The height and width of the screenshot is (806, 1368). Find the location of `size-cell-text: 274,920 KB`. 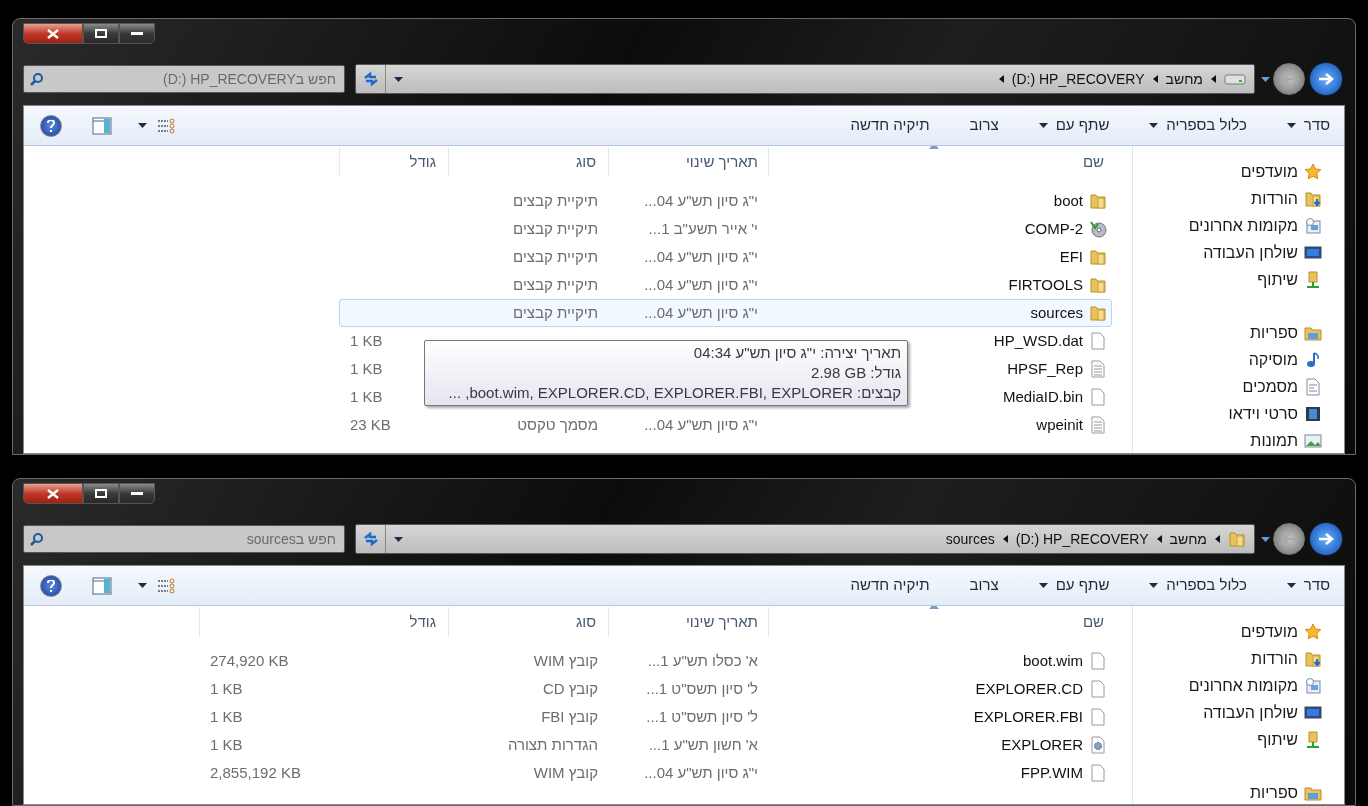

size-cell-text: 274,920 KB is located at coordinates (249, 660).